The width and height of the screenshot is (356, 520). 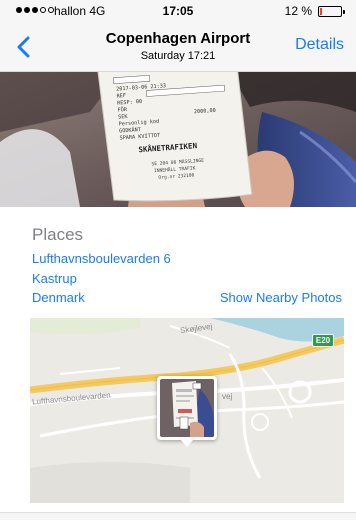 What do you see at coordinates (121, 96) in the screenshot?
I see `receipt-ref-line: REF` at bounding box center [121, 96].